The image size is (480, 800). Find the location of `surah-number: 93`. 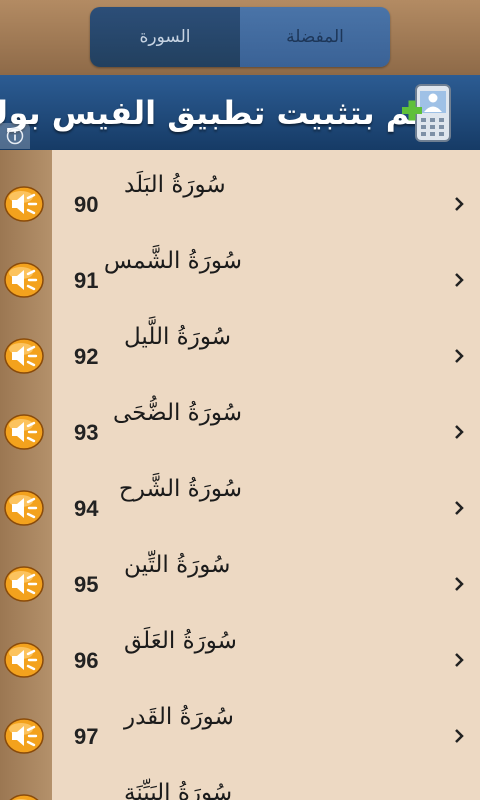

surah-number: 93 is located at coordinates (86, 432).